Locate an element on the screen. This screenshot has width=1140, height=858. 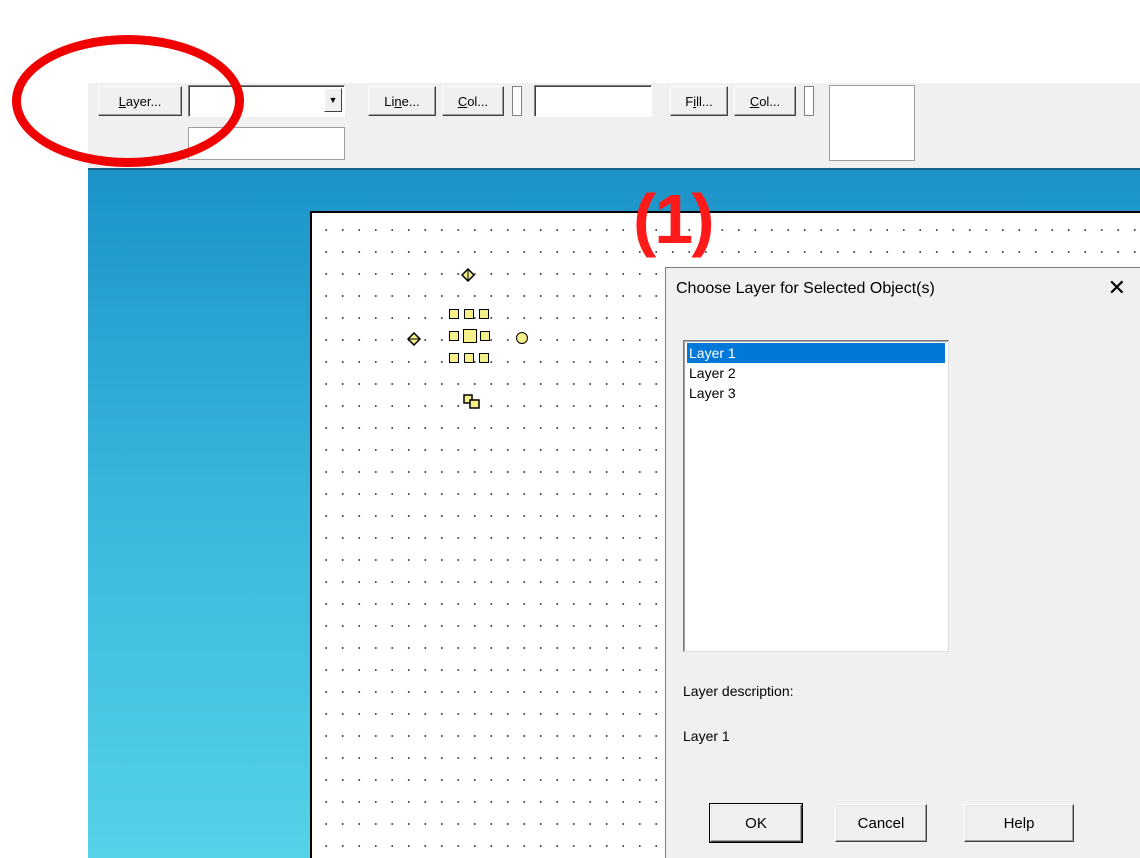
line-color-swatch is located at coordinates (517, 101).